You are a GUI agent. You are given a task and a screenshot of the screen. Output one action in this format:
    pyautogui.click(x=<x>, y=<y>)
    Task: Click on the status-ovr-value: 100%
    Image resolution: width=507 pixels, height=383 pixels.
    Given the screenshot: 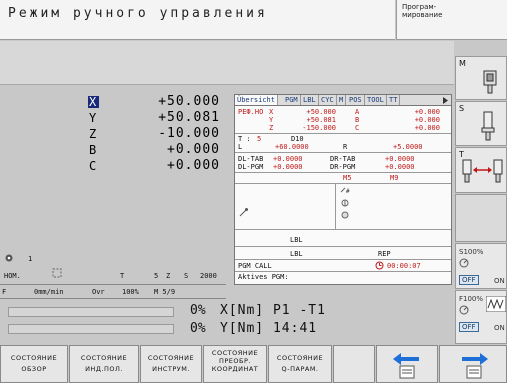 What is the action you would take?
    pyautogui.click(x=130, y=292)
    